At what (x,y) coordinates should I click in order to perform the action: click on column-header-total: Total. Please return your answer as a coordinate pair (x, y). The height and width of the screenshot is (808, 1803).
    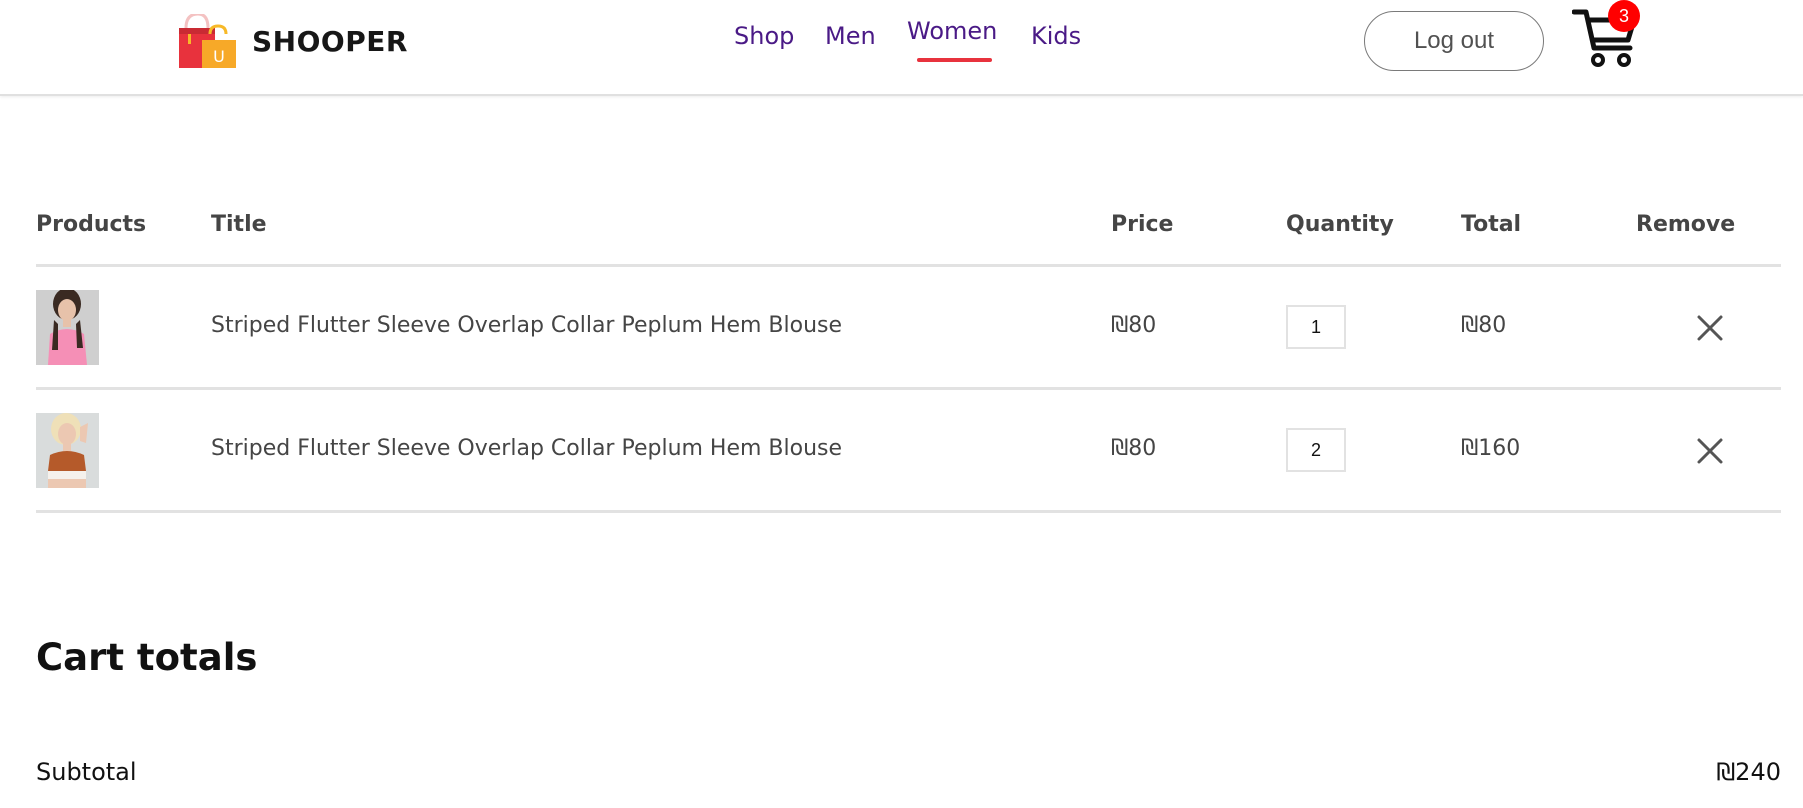
    Looking at the image, I should click on (1491, 224).